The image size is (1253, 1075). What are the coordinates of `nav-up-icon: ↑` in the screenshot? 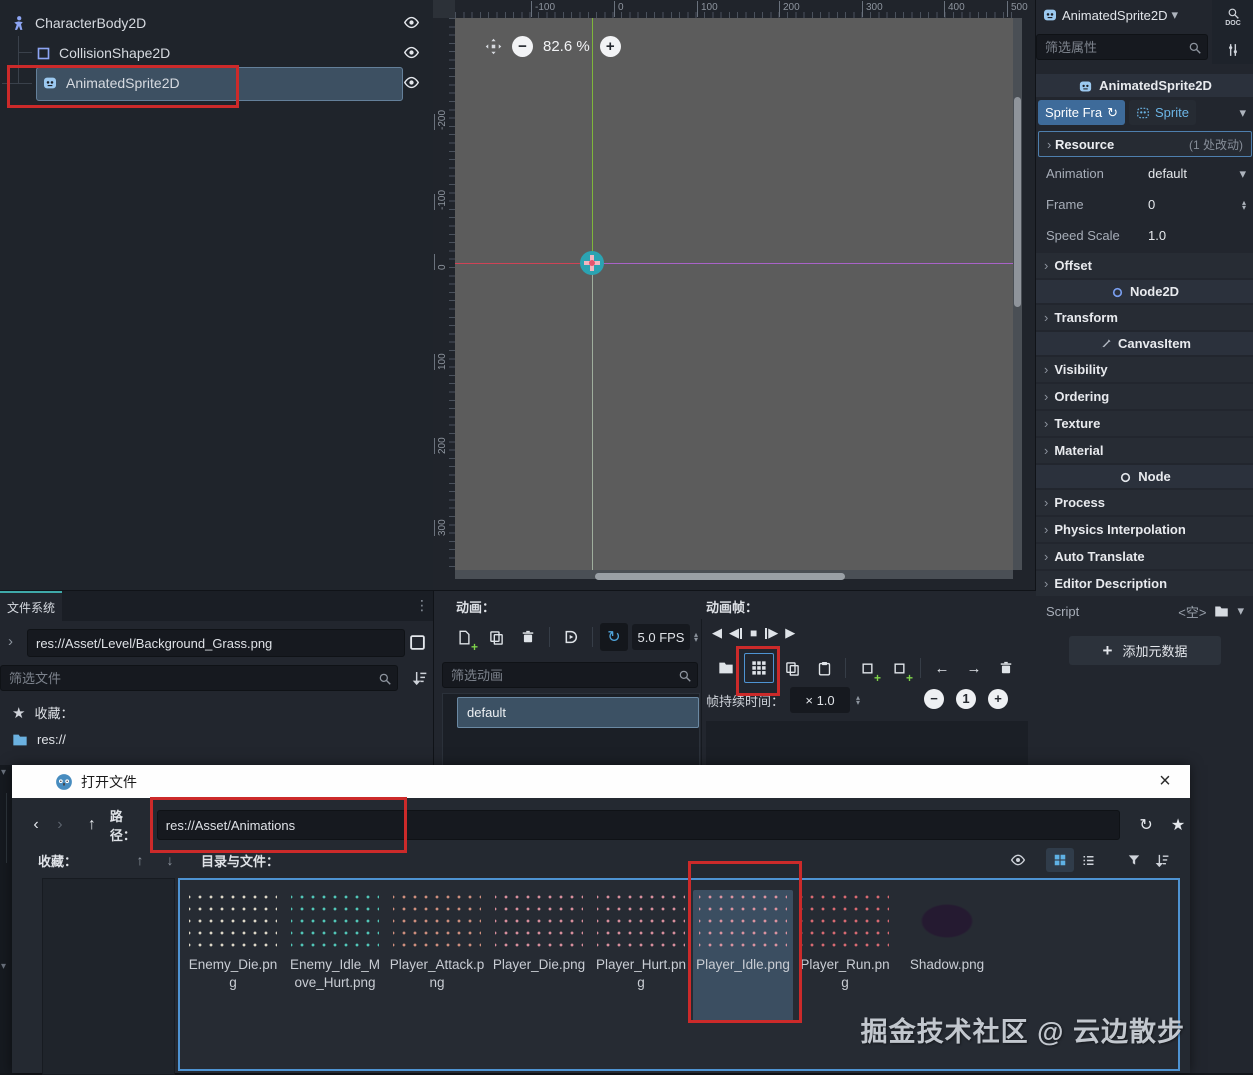 It's located at (92, 825).